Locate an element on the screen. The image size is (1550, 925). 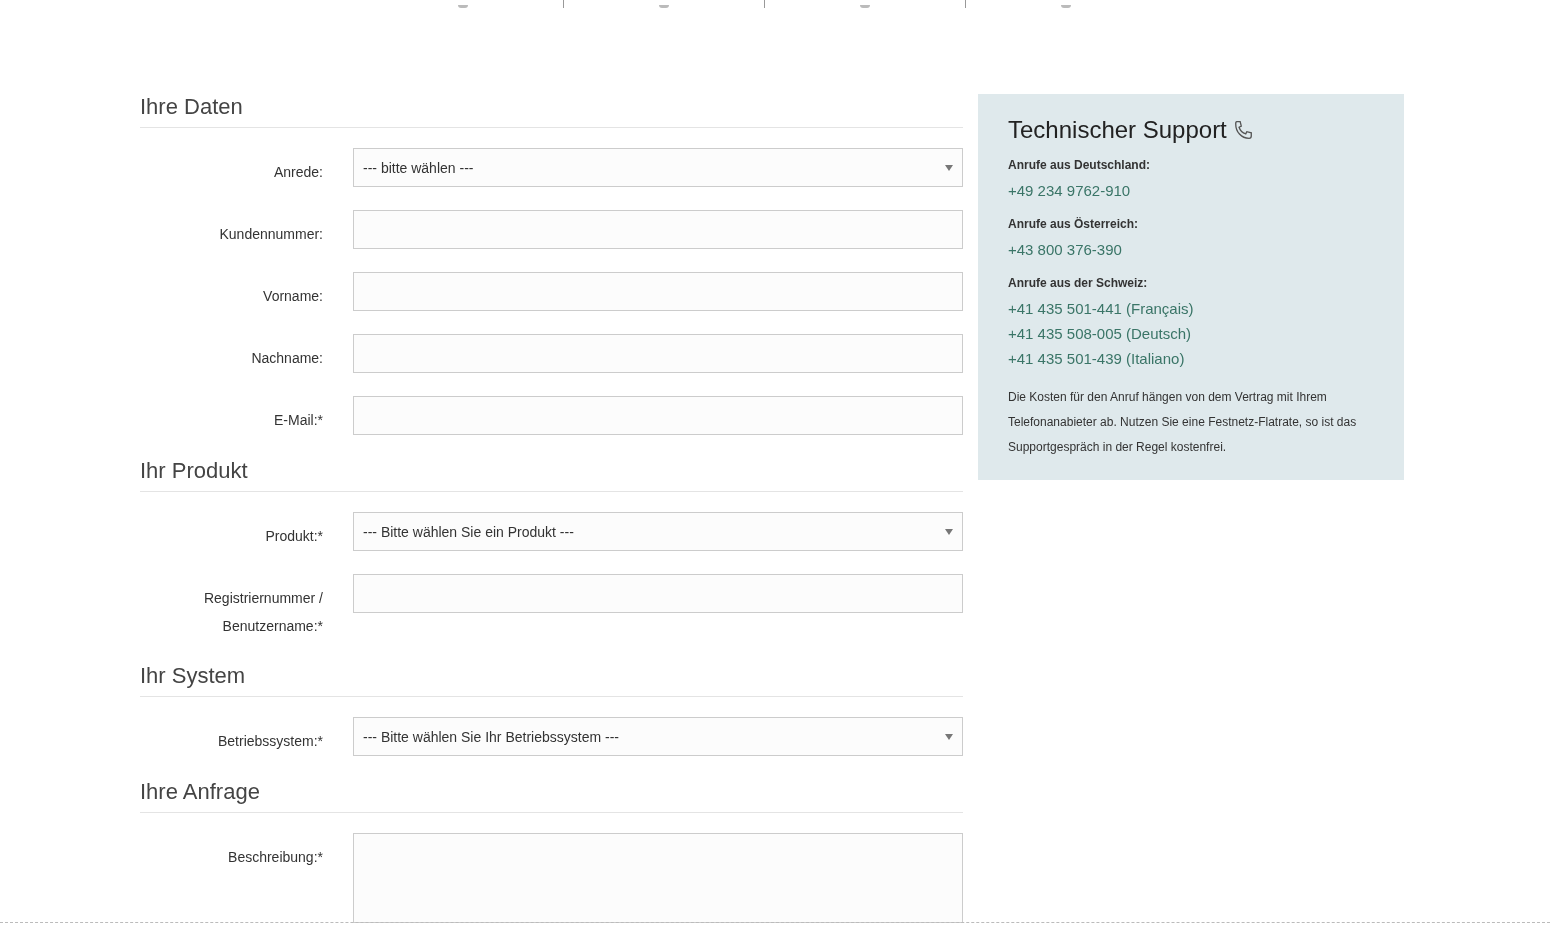
field-label: Kundennummer: is located at coordinates (270, 234).